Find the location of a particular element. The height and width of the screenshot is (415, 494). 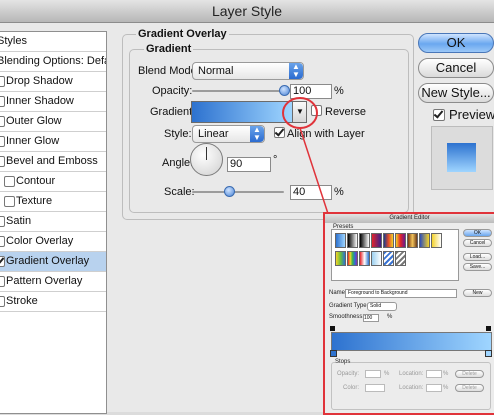

opacity-stop-right-icon is located at coordinates (488, 328).